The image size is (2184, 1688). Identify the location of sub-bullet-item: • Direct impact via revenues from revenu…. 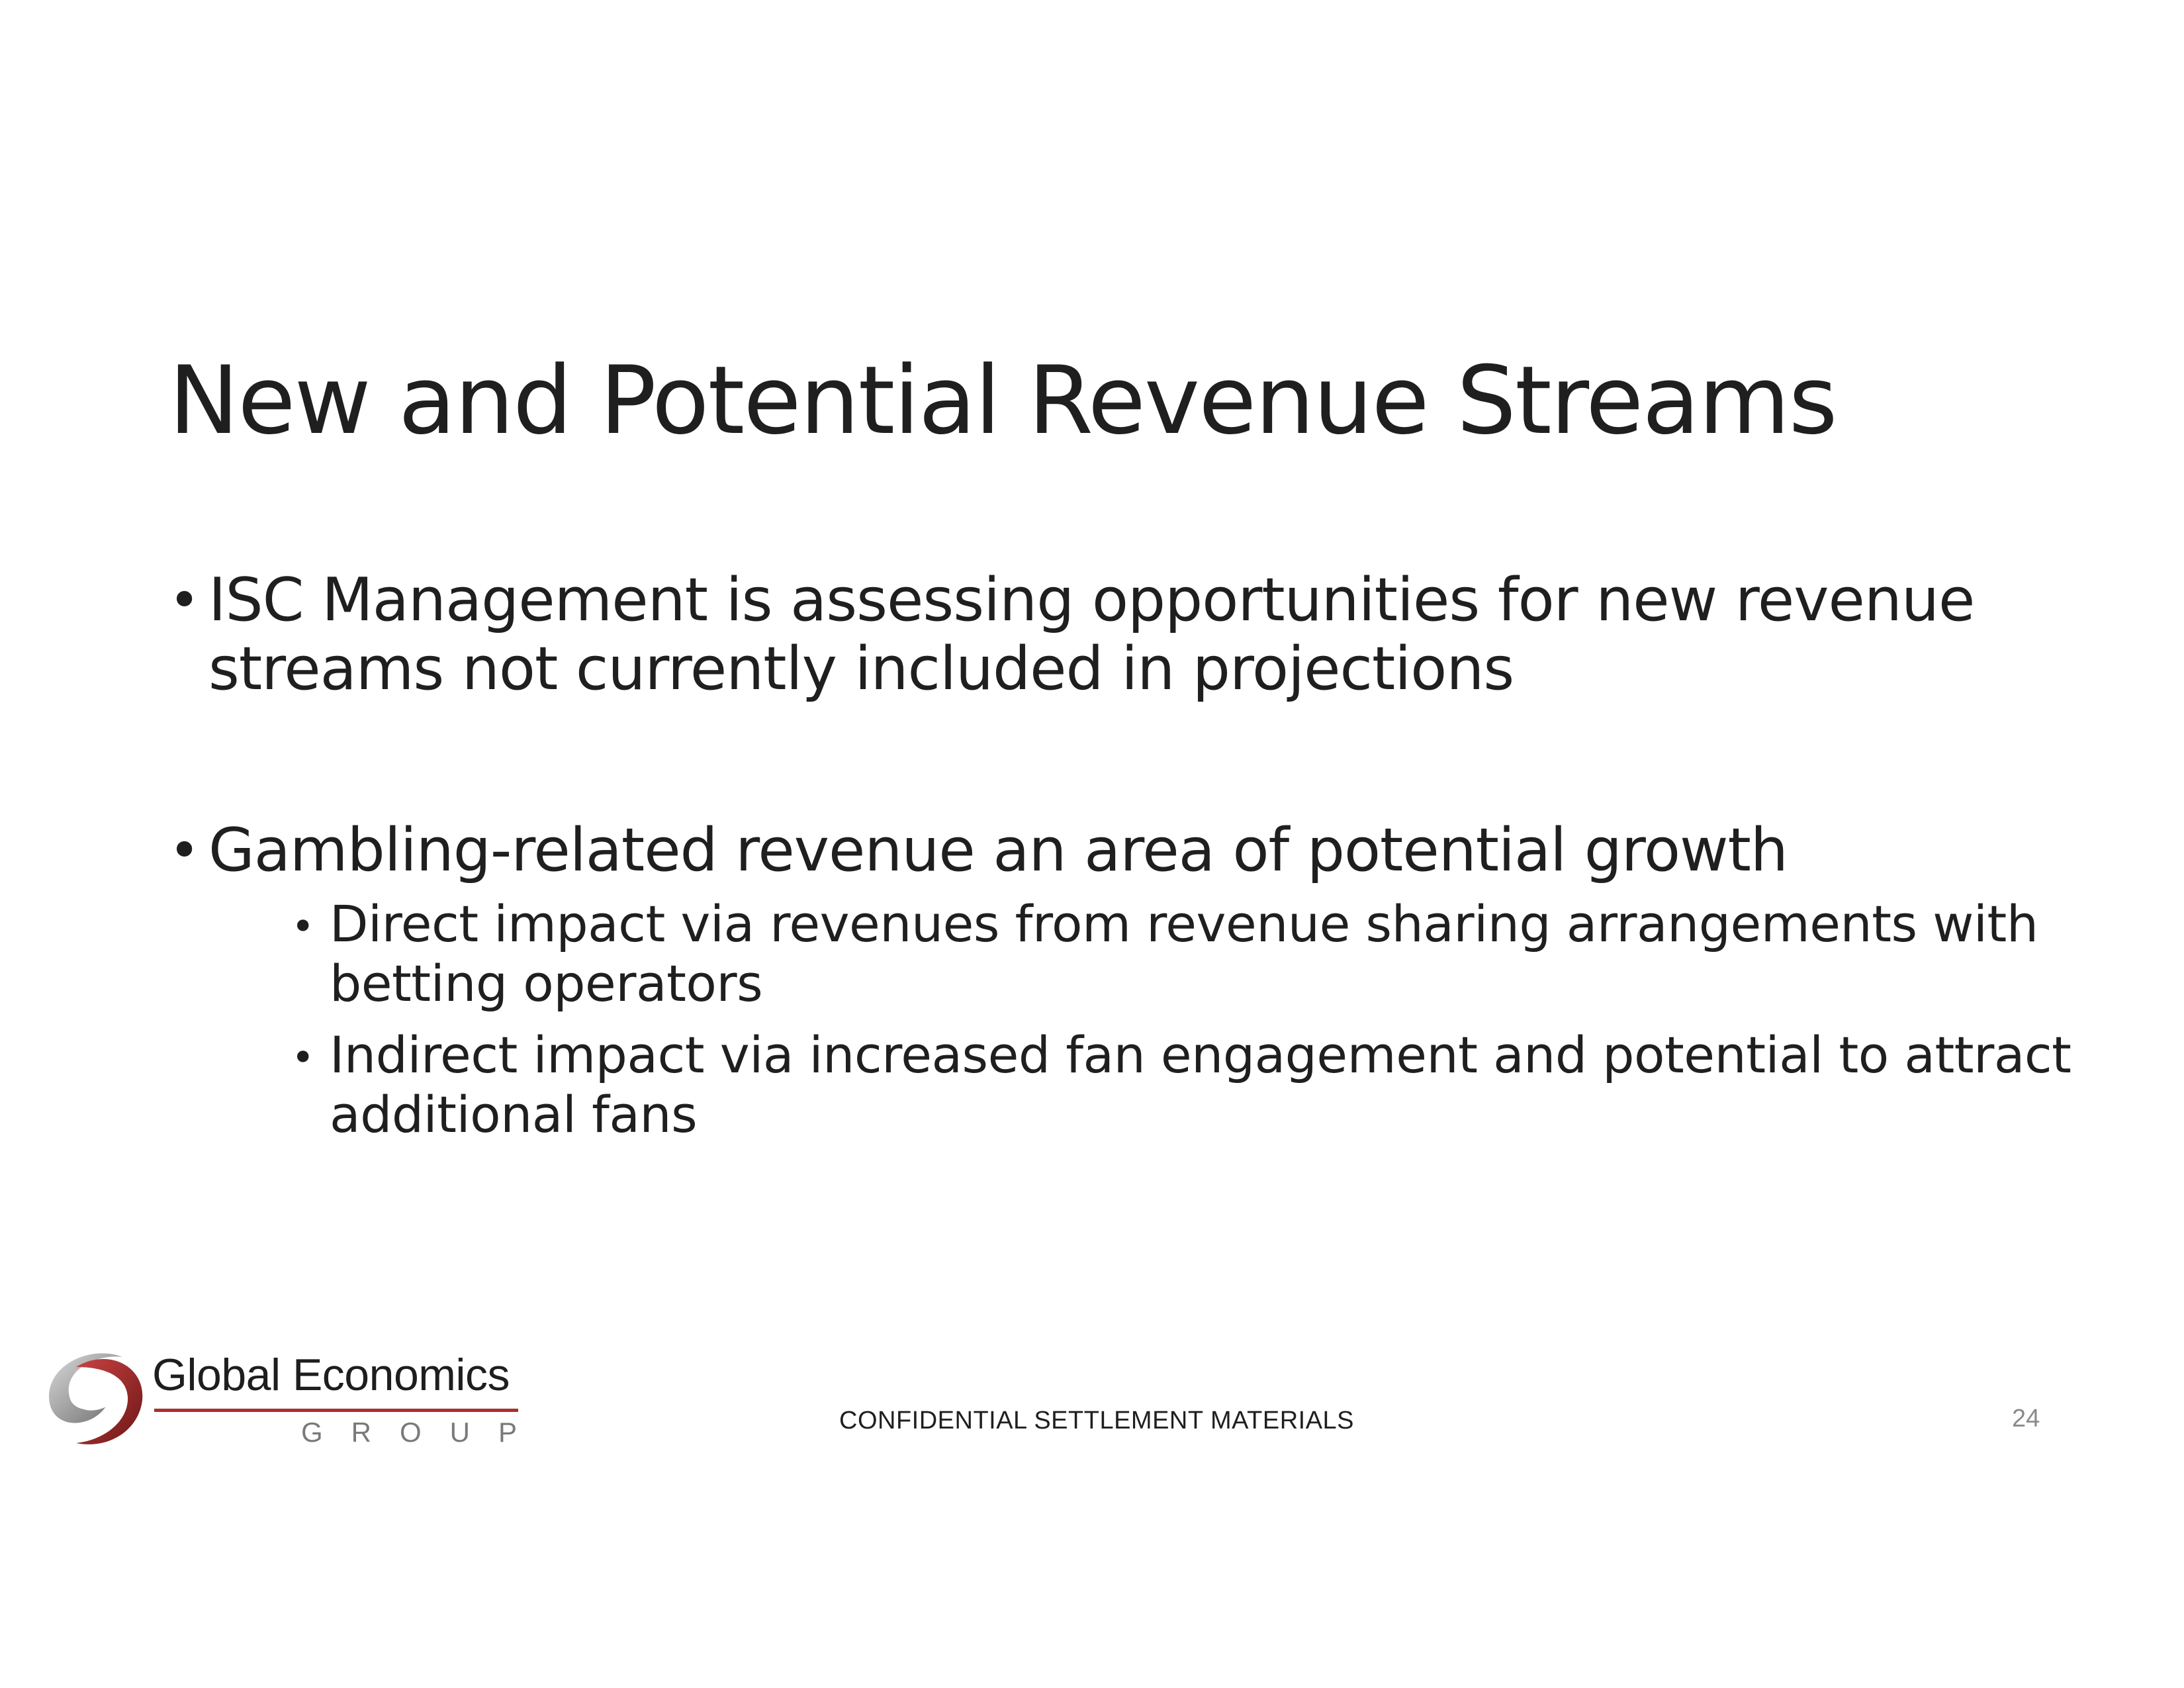
(1189, 953).